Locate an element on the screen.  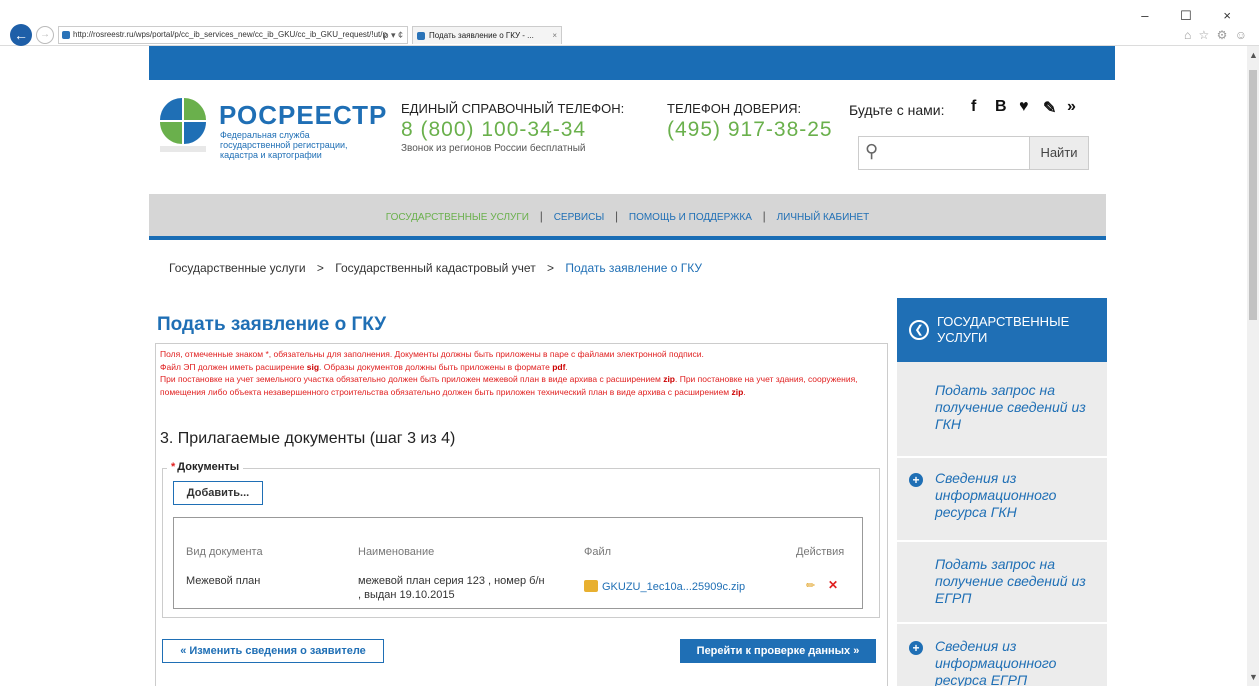
trust-line-phone: (495) 917-38-25 is located at coordinates (750, 129).